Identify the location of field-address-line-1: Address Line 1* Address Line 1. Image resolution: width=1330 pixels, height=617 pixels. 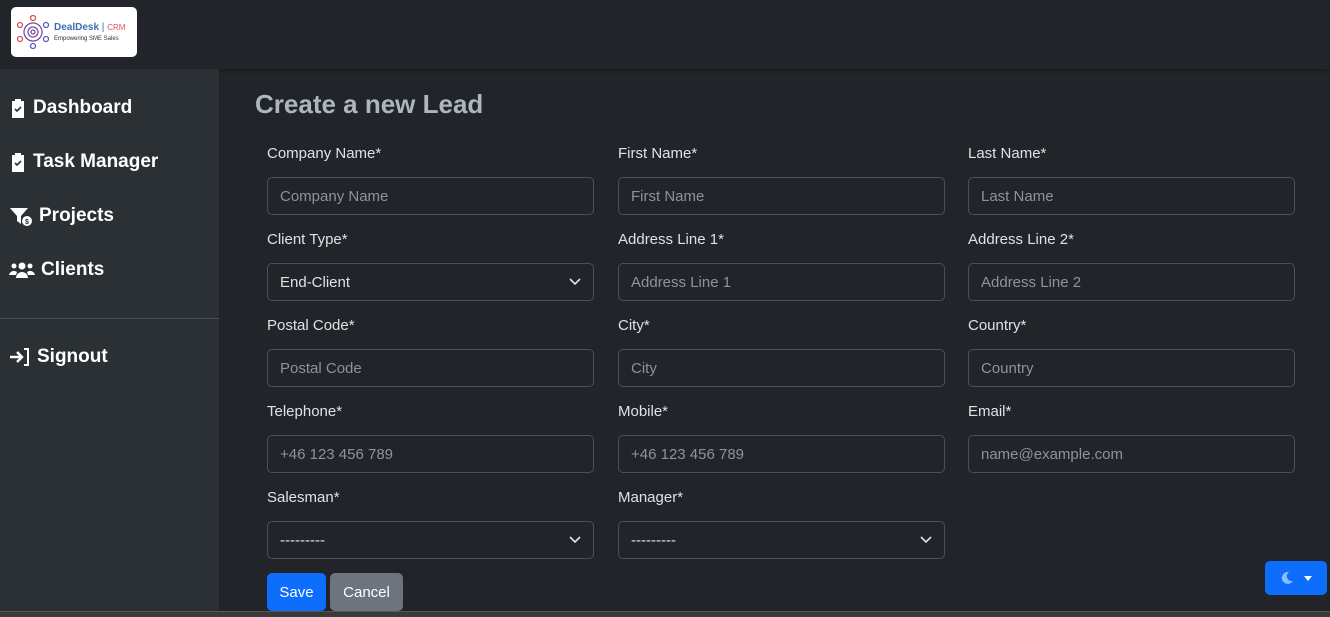
(781, 266).